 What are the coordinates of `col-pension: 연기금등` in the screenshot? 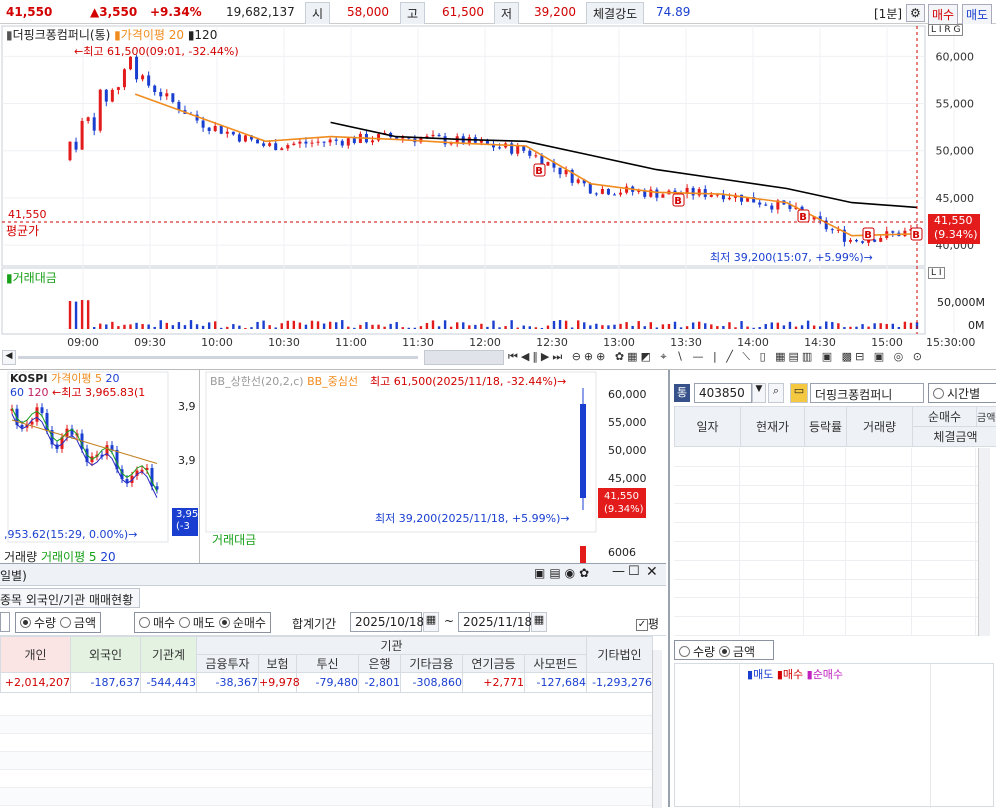 It's located at (494, 664).